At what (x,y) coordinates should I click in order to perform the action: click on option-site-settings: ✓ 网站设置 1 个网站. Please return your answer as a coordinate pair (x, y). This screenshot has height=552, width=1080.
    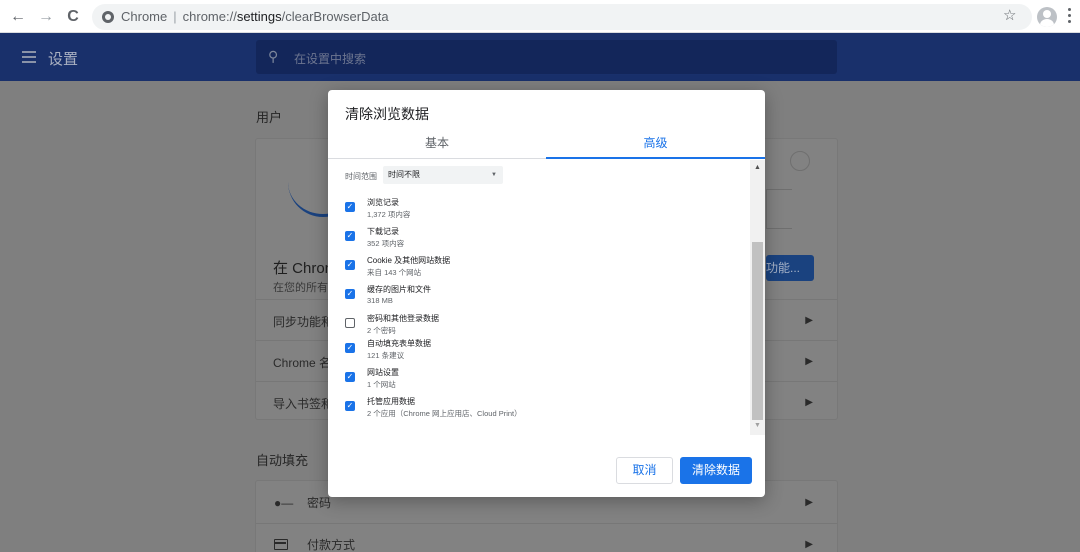
    Looking at the image, I should click on (540, 380).